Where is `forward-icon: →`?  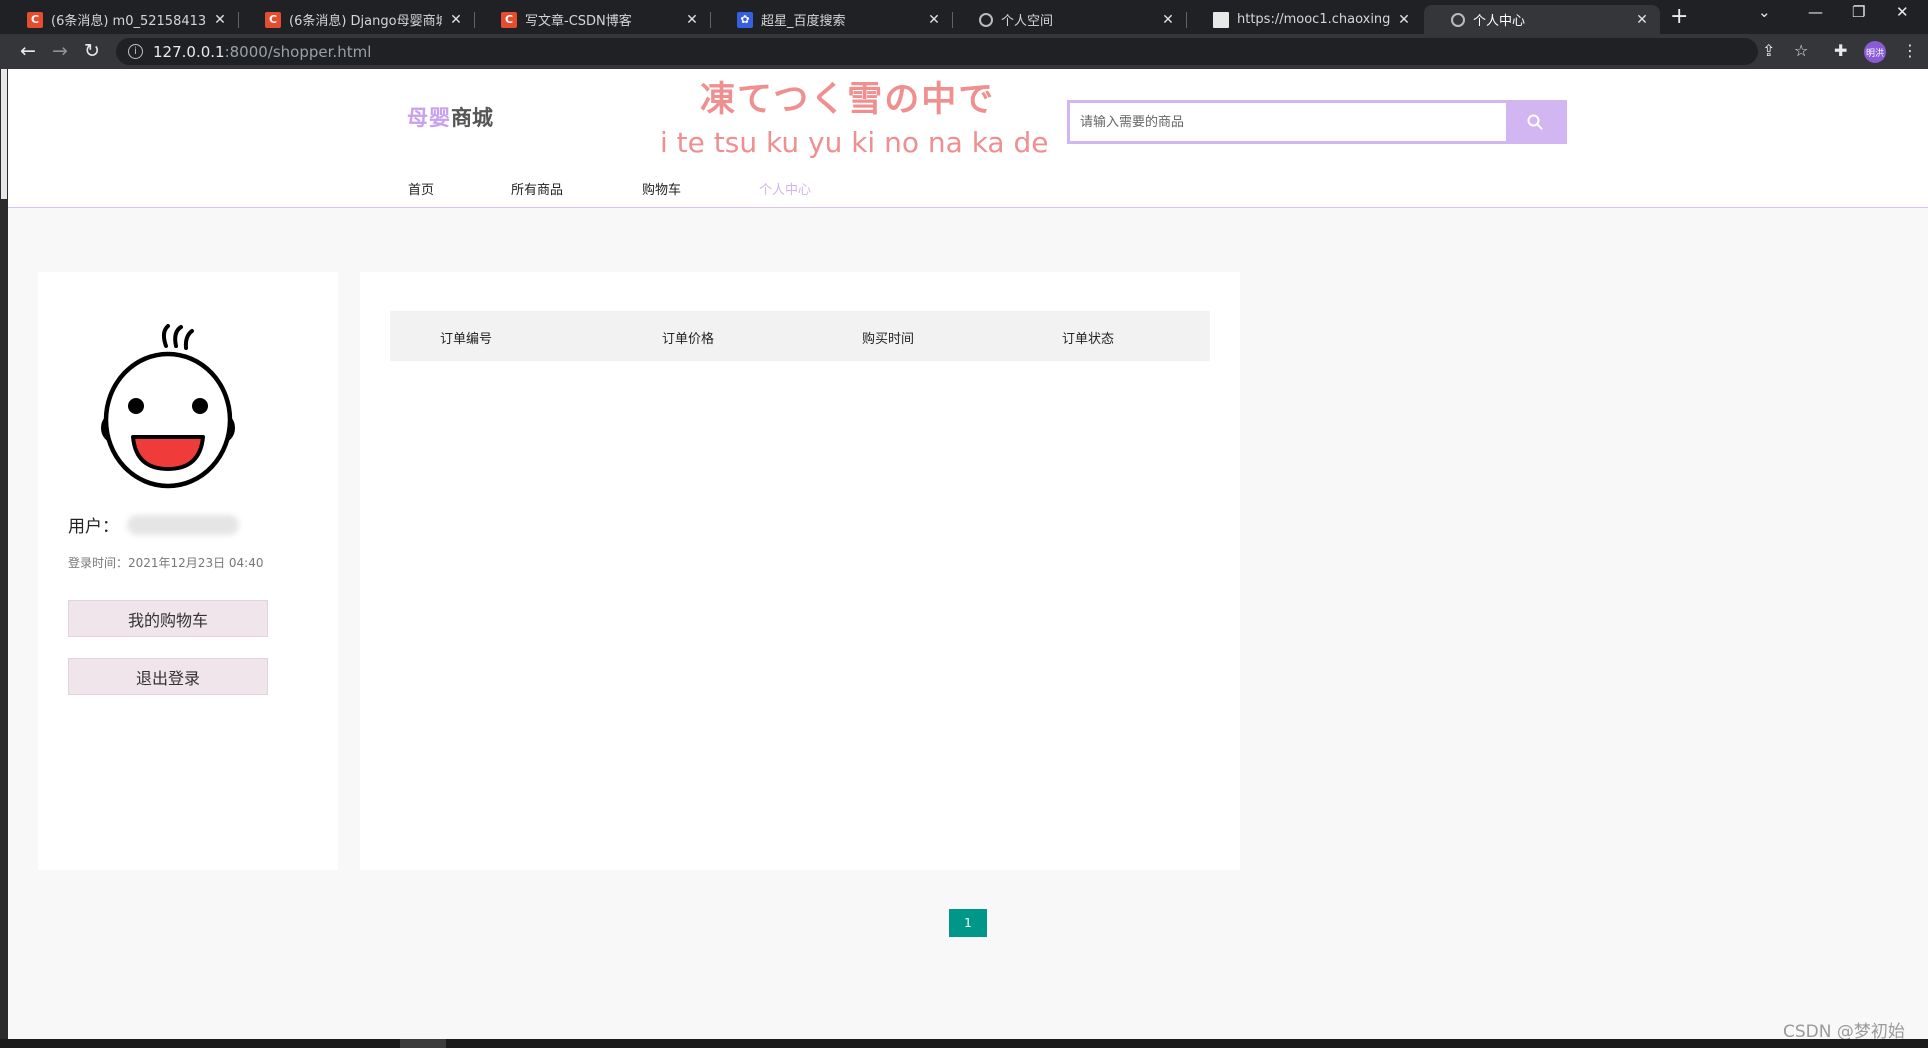 forward-icon: → is located at coordinates (60, 51).